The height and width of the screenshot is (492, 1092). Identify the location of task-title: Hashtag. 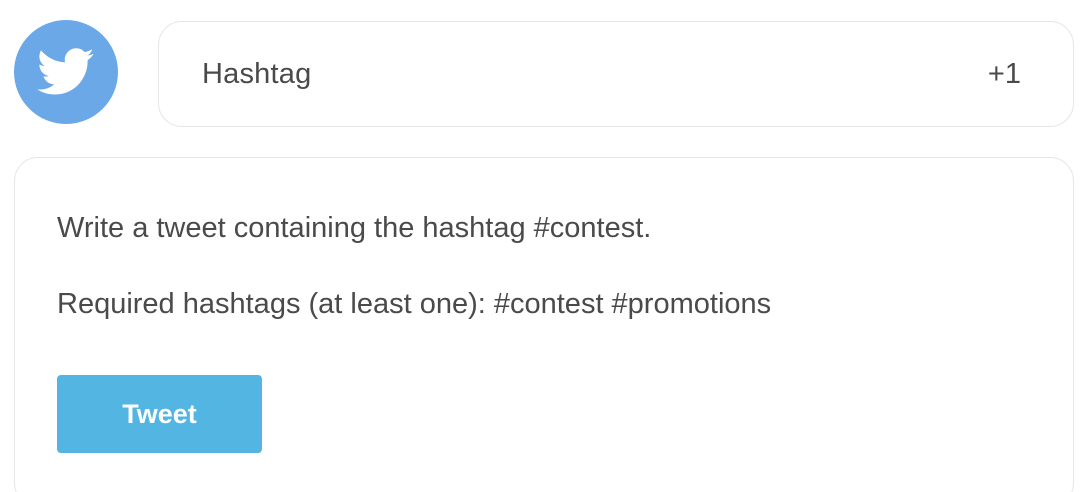
(257, 73).